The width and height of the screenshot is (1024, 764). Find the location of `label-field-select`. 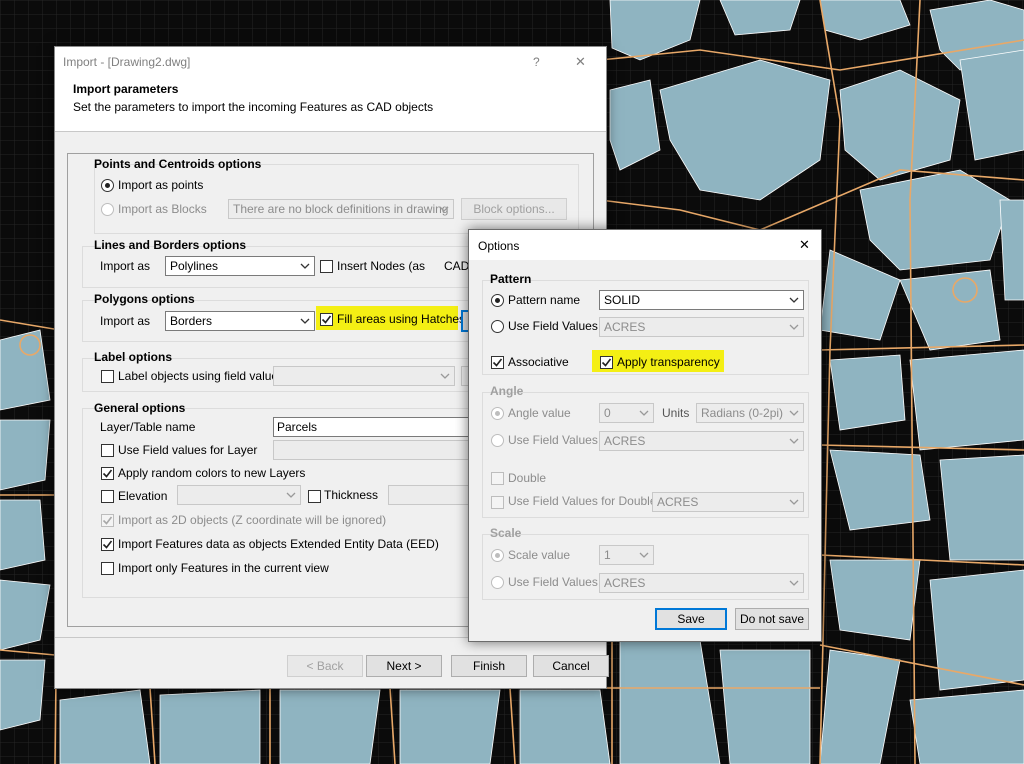

label-field-select is located at coordinates (364, 376).